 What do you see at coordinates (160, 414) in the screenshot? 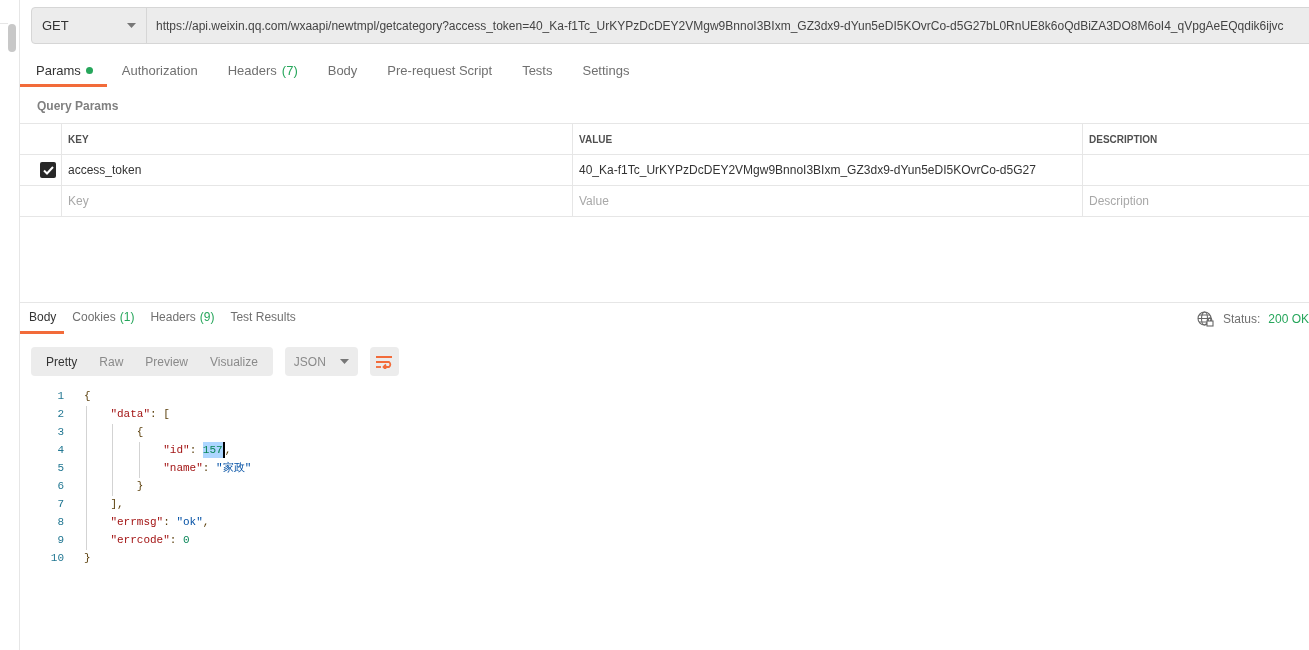
I see `code-token: : [` at bounding box center [160, 414].